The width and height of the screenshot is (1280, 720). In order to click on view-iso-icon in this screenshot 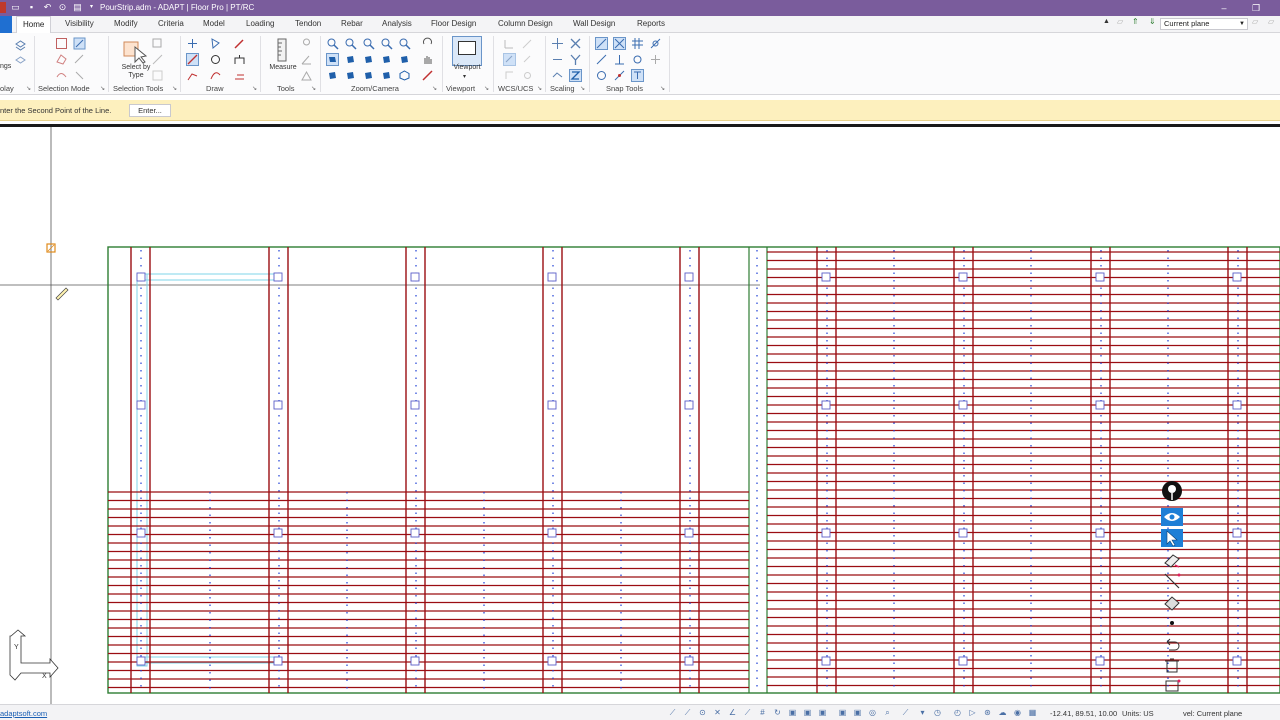, I will do `click(386, 59)`.